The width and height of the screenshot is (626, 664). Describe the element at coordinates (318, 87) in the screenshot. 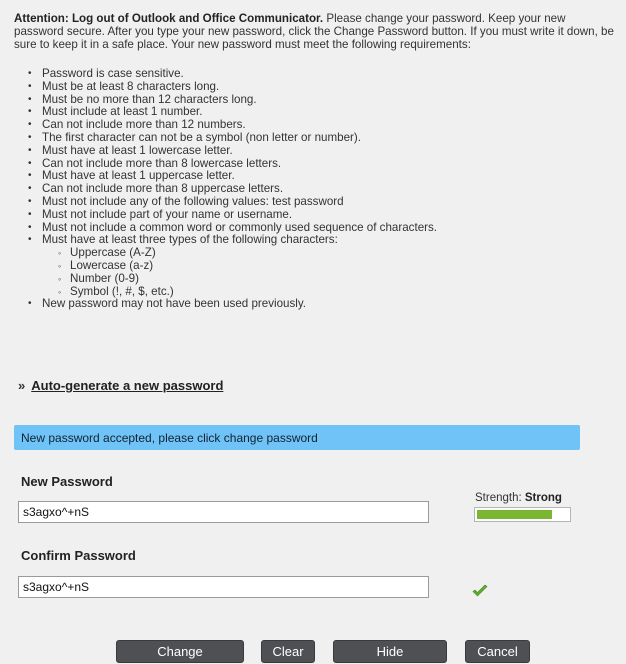

I see `requirement-item: Must be at least 8 characters long.` at that location.